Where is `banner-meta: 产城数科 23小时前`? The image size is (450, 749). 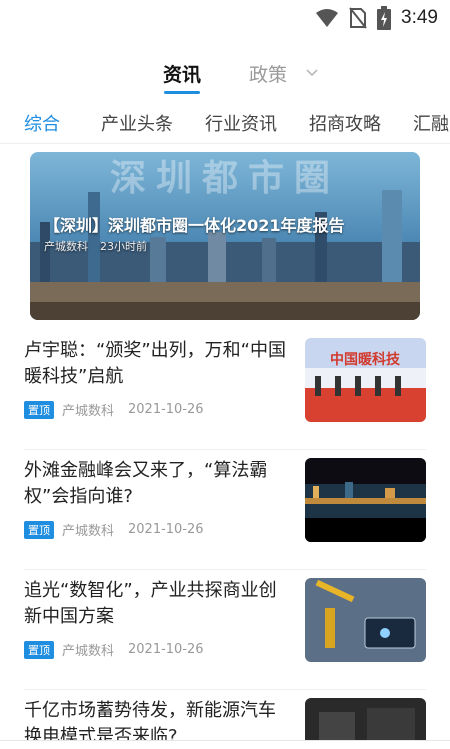
banner-meta: 产城数科 23小时前 is located at coordinates (95, 246).